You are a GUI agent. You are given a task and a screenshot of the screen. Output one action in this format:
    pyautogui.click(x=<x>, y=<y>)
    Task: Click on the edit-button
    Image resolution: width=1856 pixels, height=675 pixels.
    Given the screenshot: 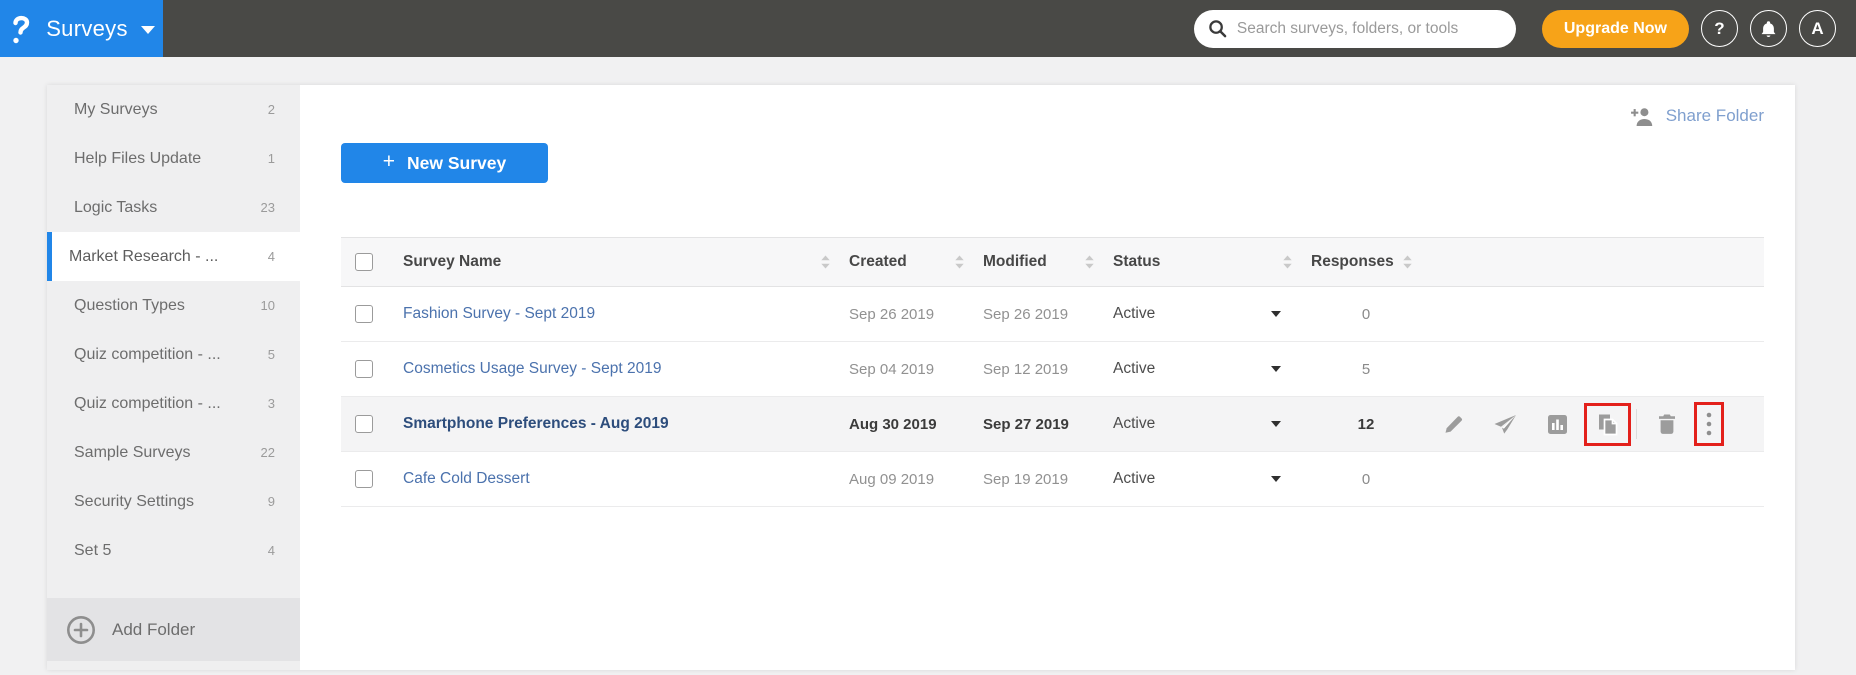 What is the action you would take?
    pyautogui.click(x=1453, y=424)
    